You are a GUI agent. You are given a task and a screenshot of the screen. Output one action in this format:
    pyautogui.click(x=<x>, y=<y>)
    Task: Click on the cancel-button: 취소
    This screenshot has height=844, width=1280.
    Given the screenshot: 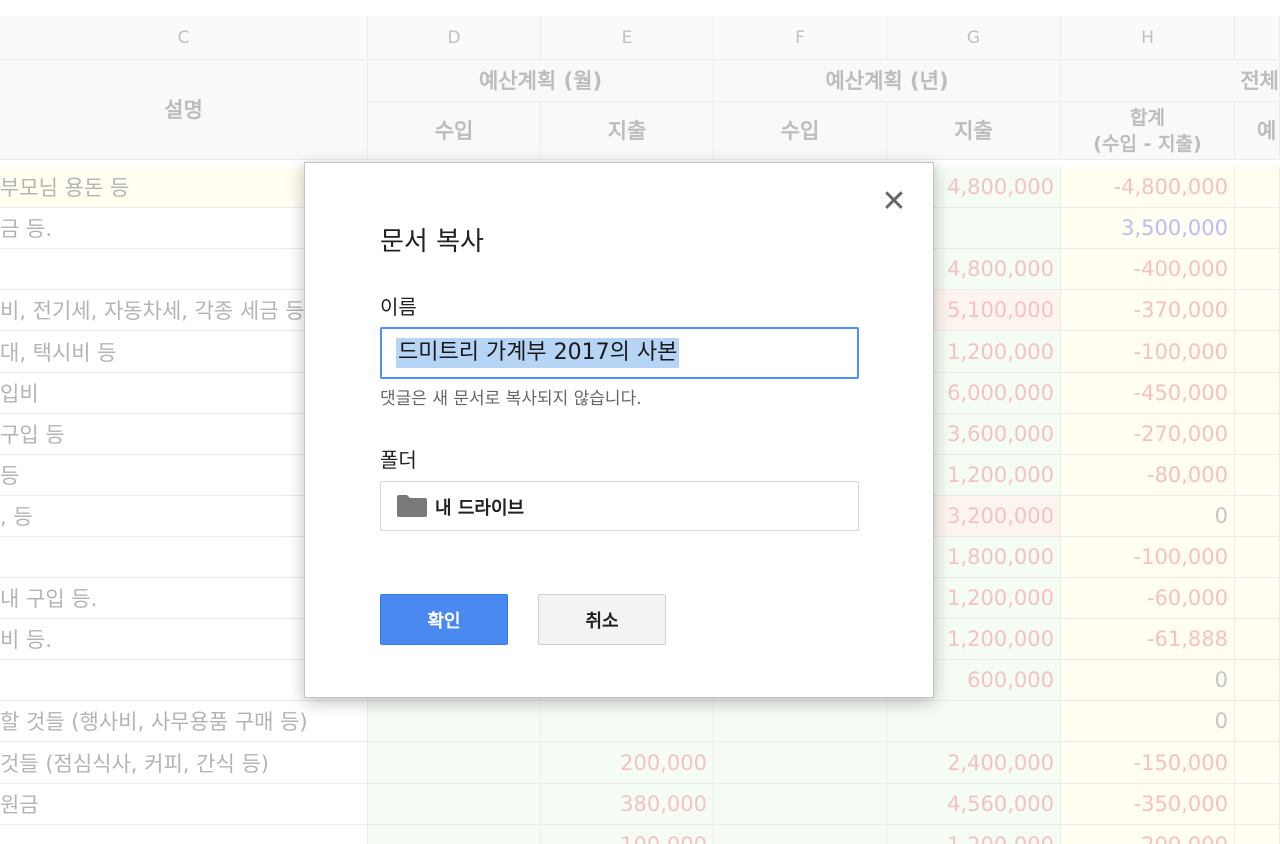 What is the action you would take?
    pyautogui.click(x=602, y=619)
    